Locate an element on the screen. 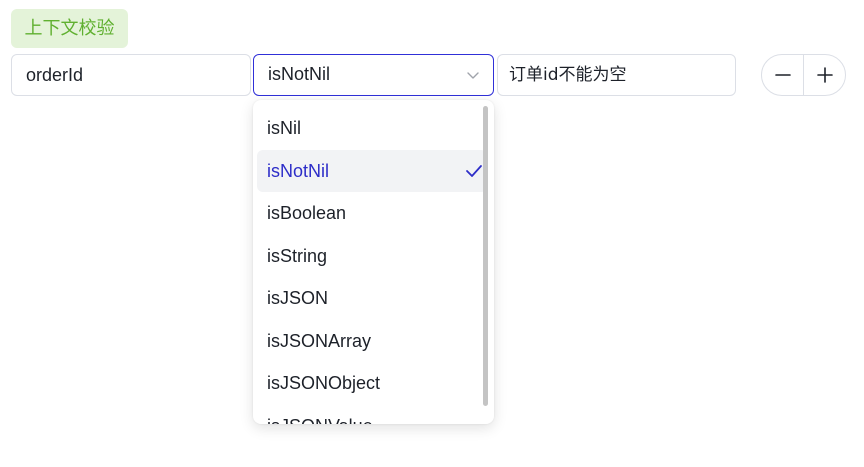 Image resolution: width=864 pixels, height=467 pixels. option-isstring: isString is located at coordinates (372, 256).